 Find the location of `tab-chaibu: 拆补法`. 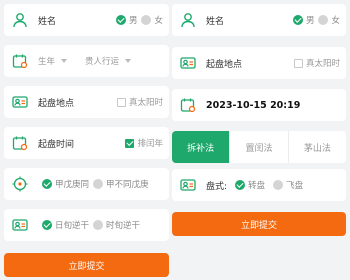

tab-chaibu: 拆补法 is located at coordinates (201, 147).